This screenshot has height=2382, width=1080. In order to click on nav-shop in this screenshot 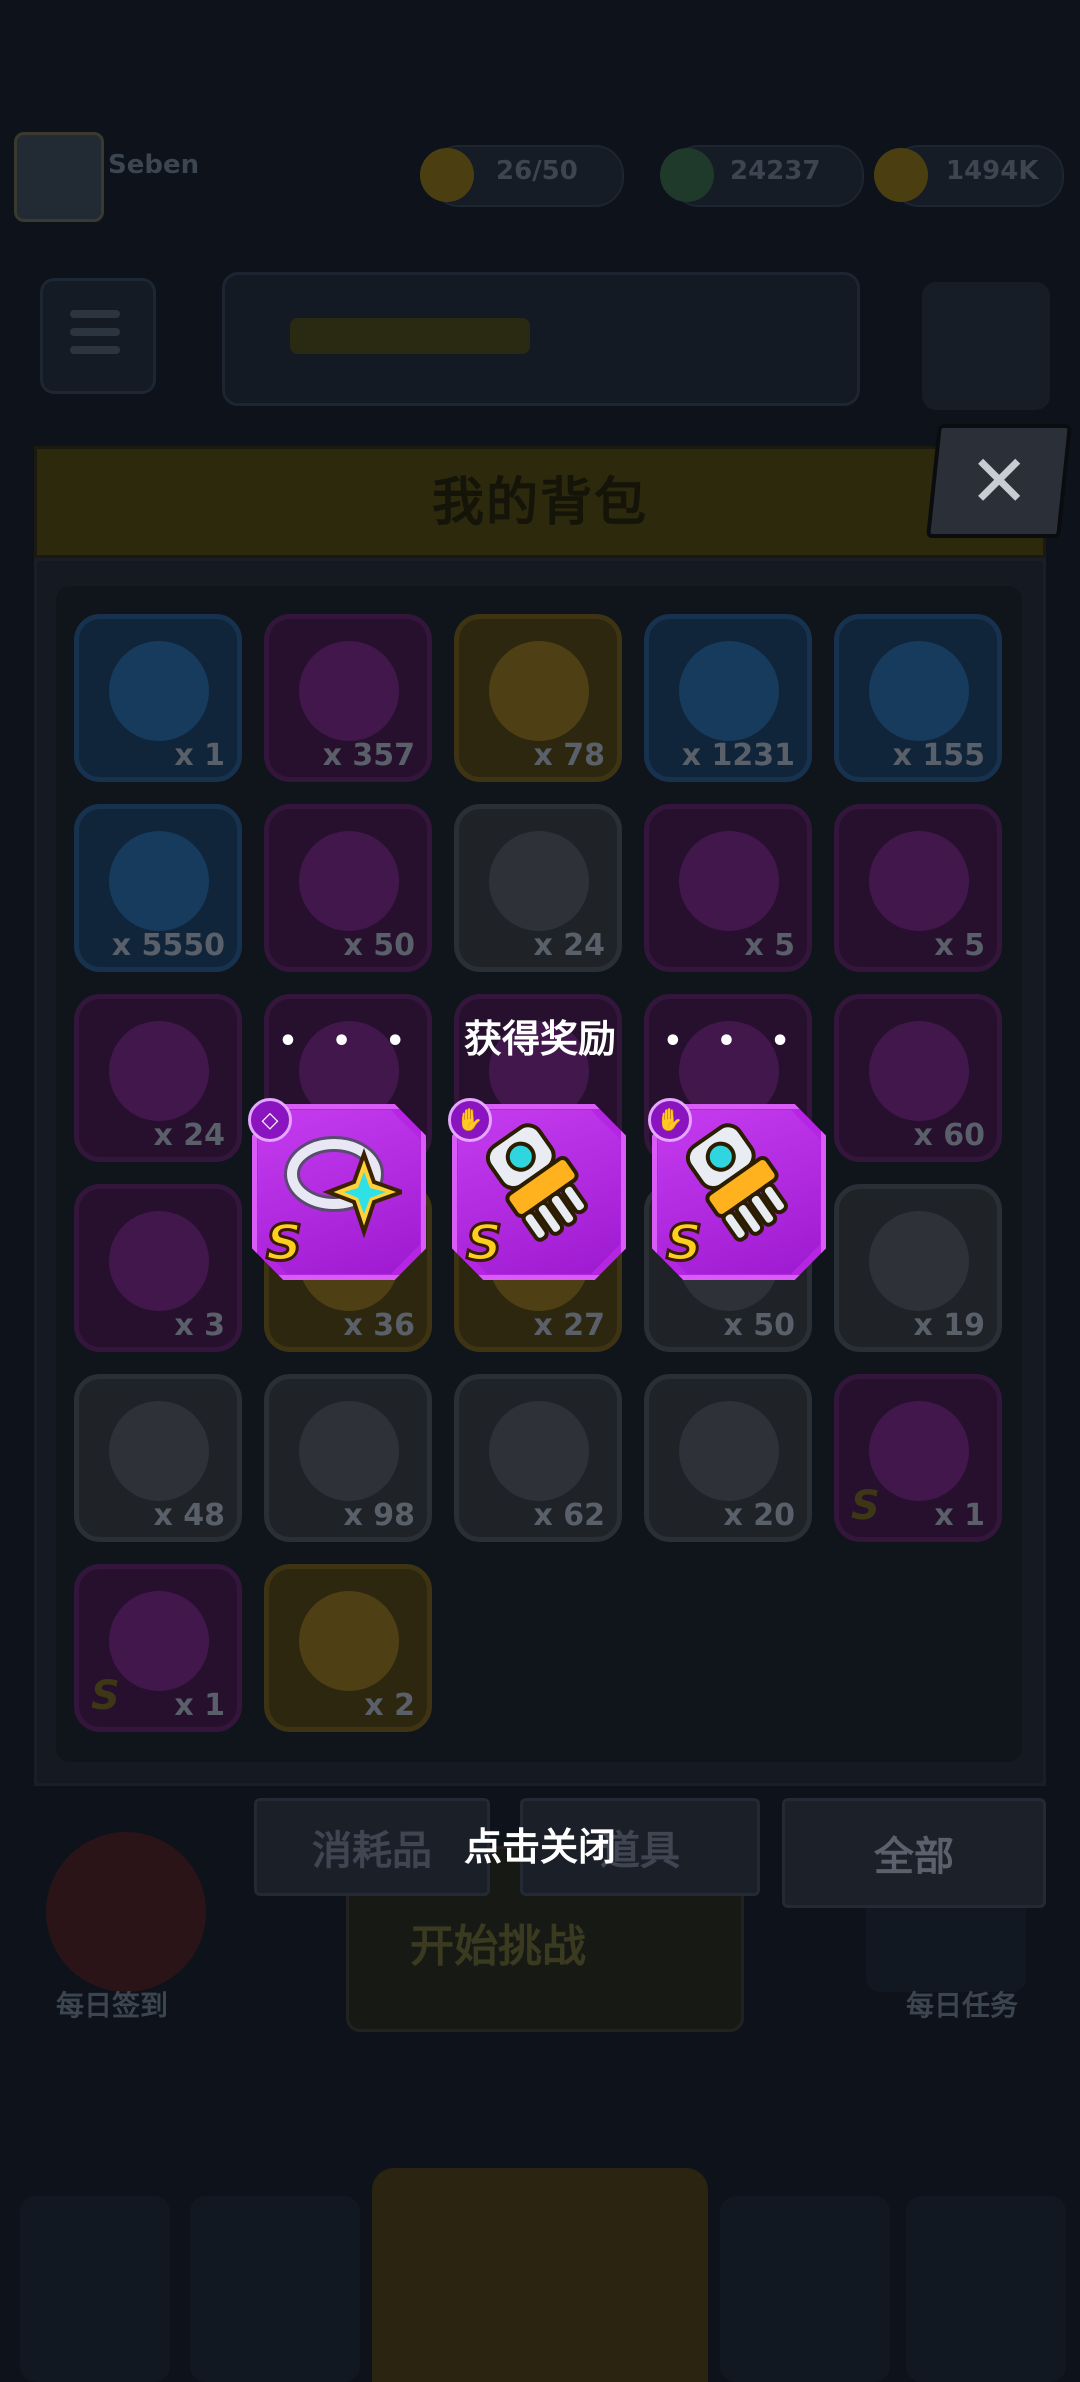, I will do `click(95, 2289)`.